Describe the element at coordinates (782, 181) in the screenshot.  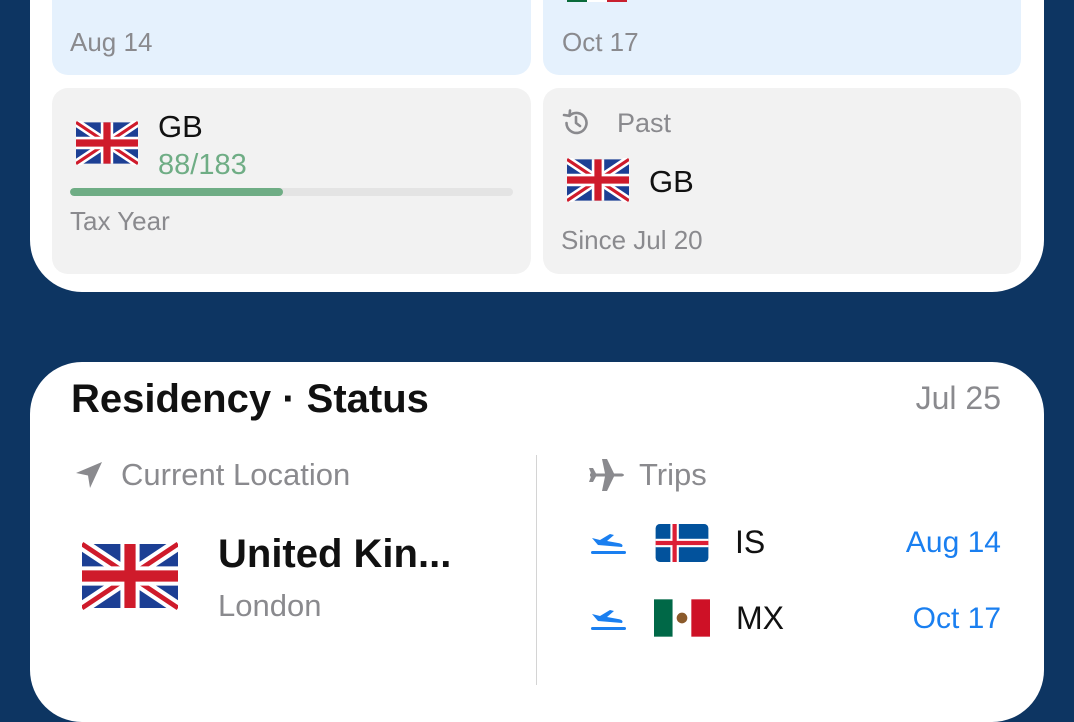
I see `past-location-tile: Past GB Since Jul 20` at that location.